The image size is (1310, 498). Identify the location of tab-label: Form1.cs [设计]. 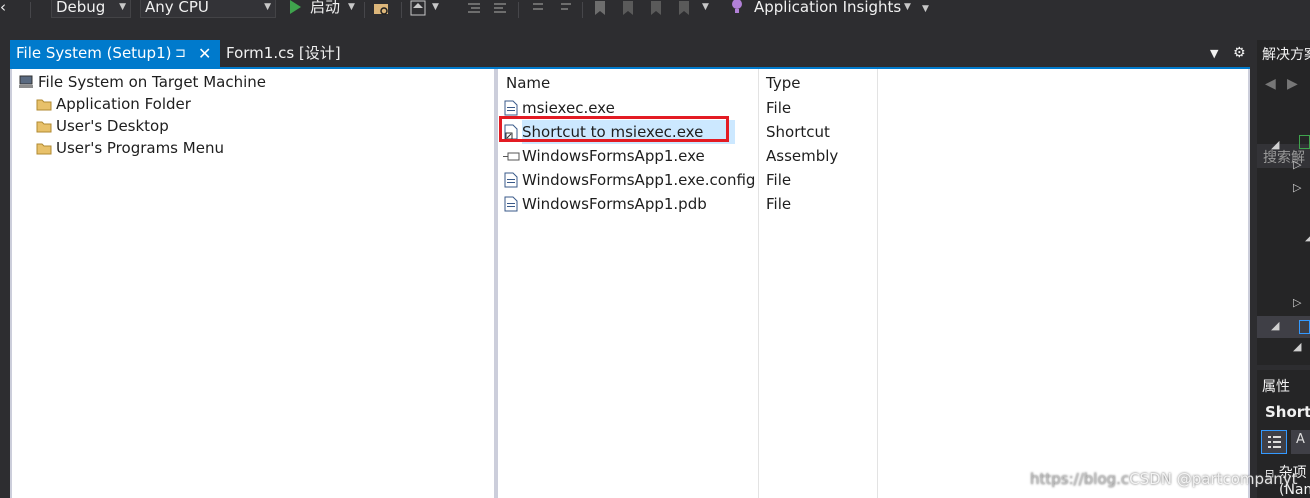
(283, 53).